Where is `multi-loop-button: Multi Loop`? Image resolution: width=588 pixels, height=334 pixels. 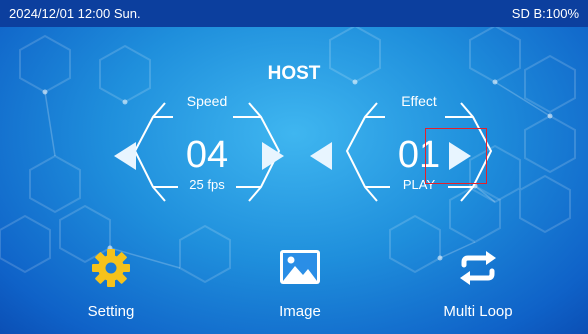
multi-loop-button: Multi Loop is located at coordinates (478, 288).